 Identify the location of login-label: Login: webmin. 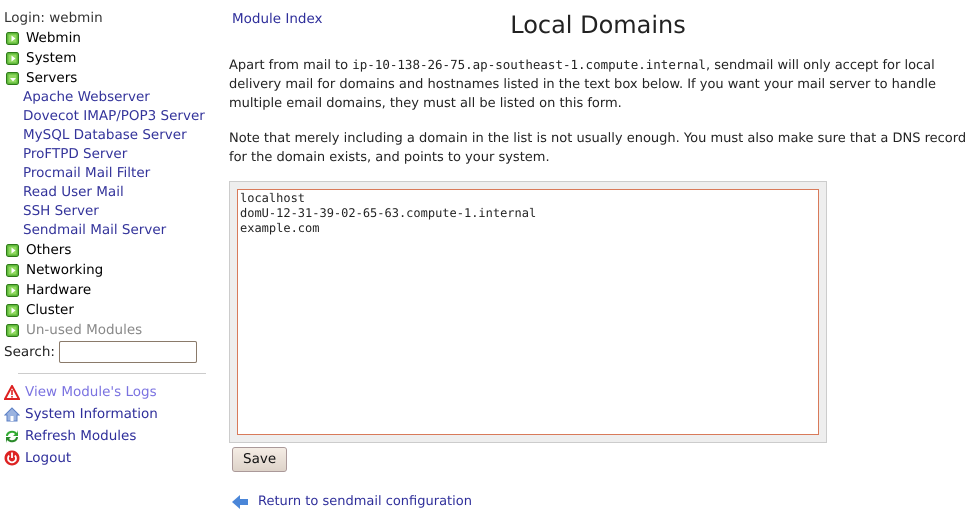
(54, 18).